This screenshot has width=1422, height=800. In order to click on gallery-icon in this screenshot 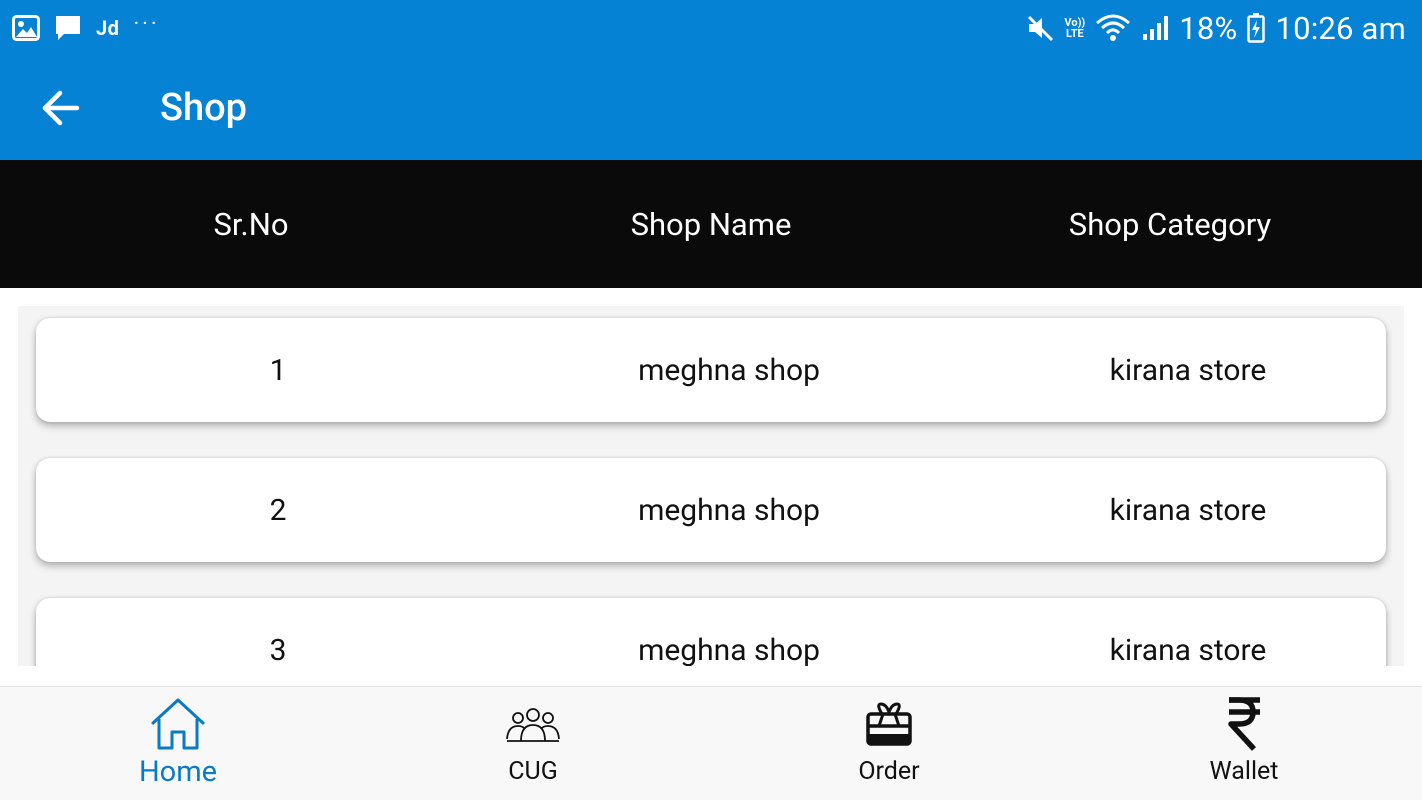, I will do `click(26, 28)`.